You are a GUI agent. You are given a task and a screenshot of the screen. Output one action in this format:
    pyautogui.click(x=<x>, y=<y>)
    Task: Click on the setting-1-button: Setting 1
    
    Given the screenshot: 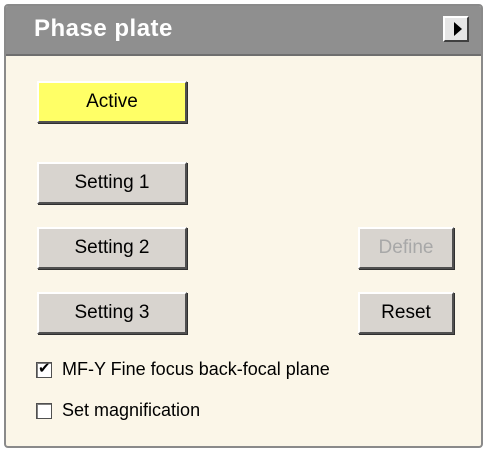 What is the action you would take?
    pyautogui.click(x=112, y=183)
    